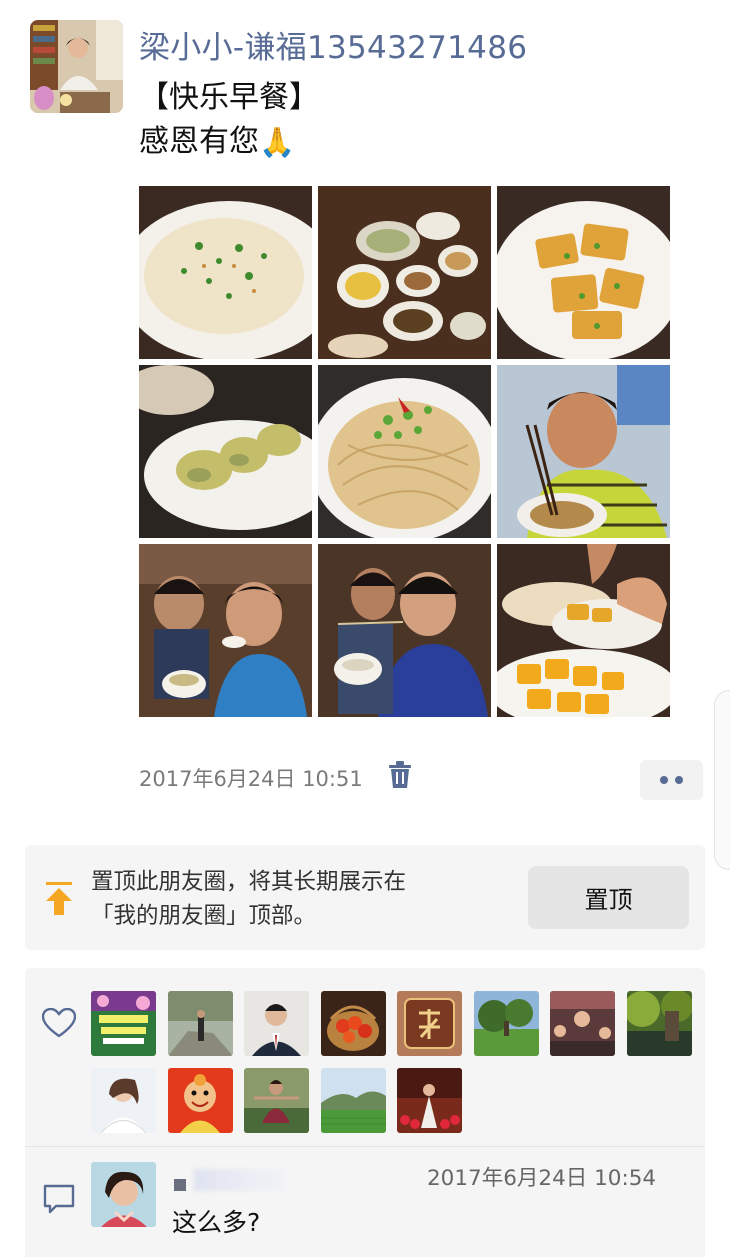 This screenshot has height=1257, width=730. Describe the element at coordinates (404, 272) in the screenshot. I see `photo-table-spread` at that location.